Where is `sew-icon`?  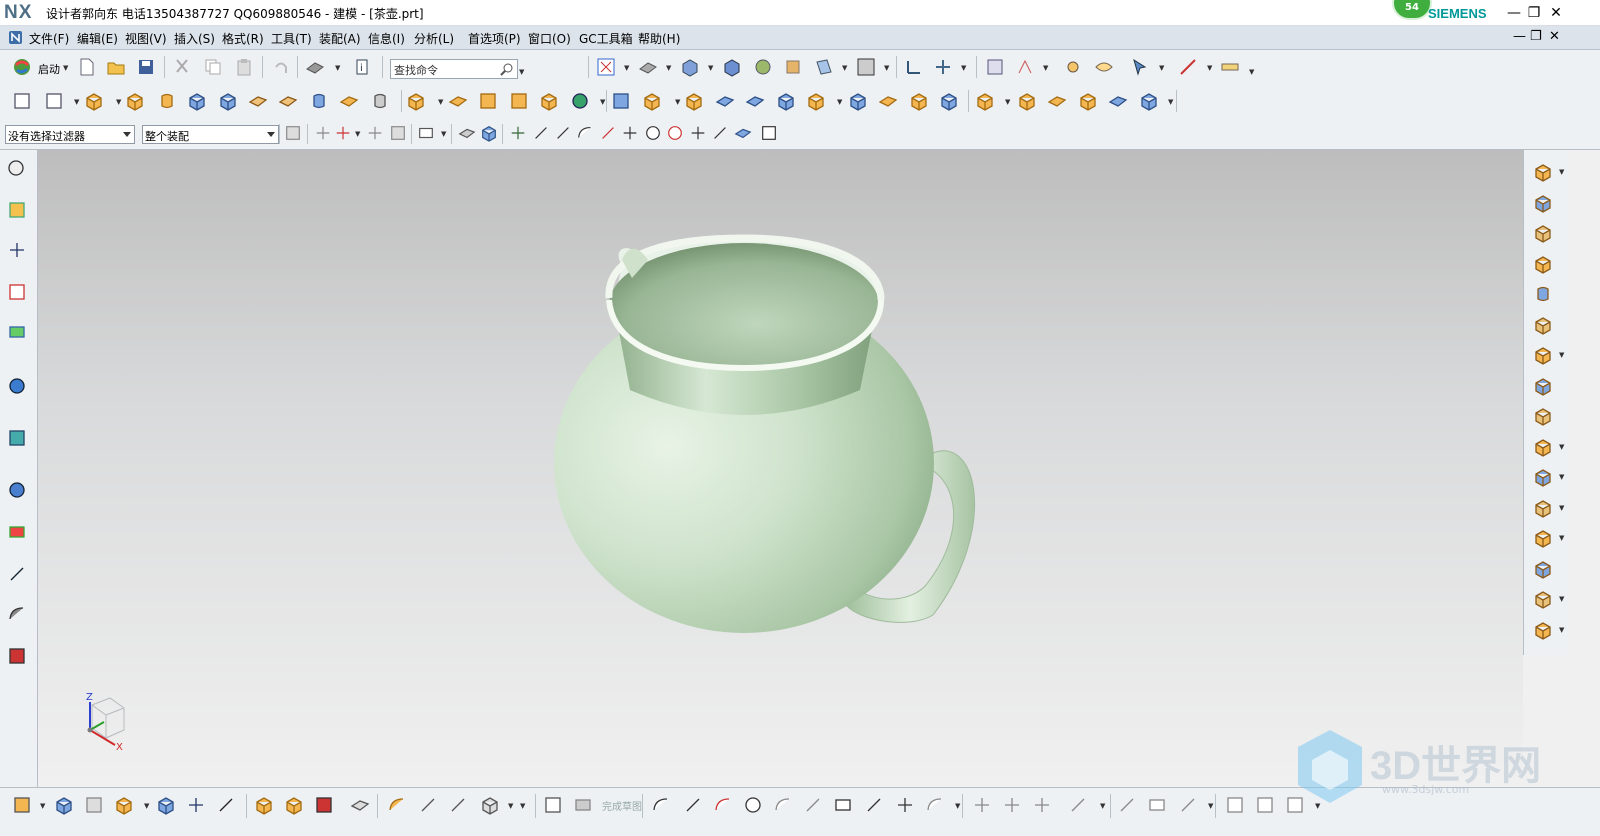 sew-icon is located at coordinates (919, 101).